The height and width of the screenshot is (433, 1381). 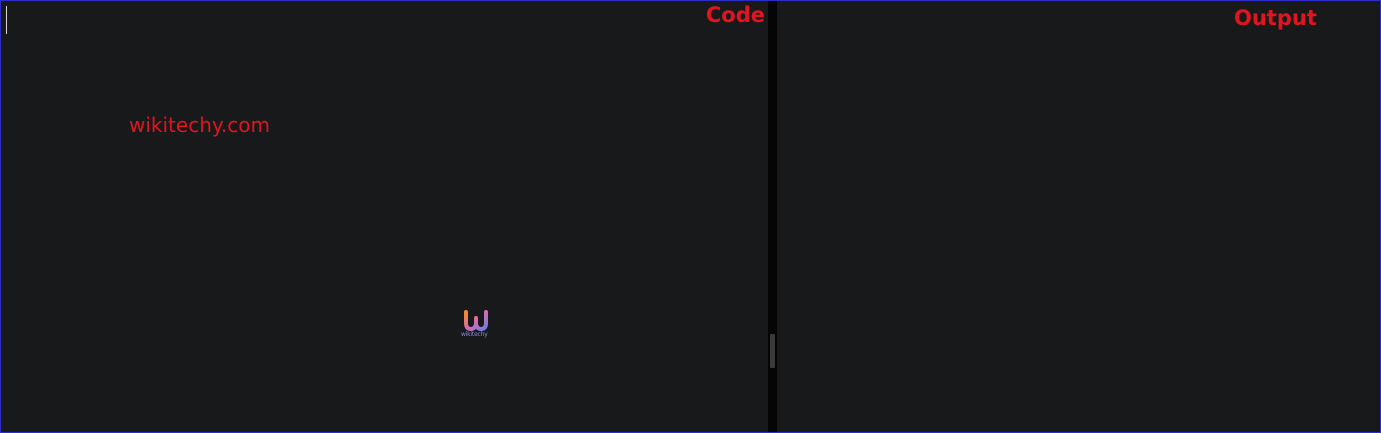 What do you see at coordinates (772, 216) in the screenshot?
I see `pane-splitter` at bounding box center [772, 216].